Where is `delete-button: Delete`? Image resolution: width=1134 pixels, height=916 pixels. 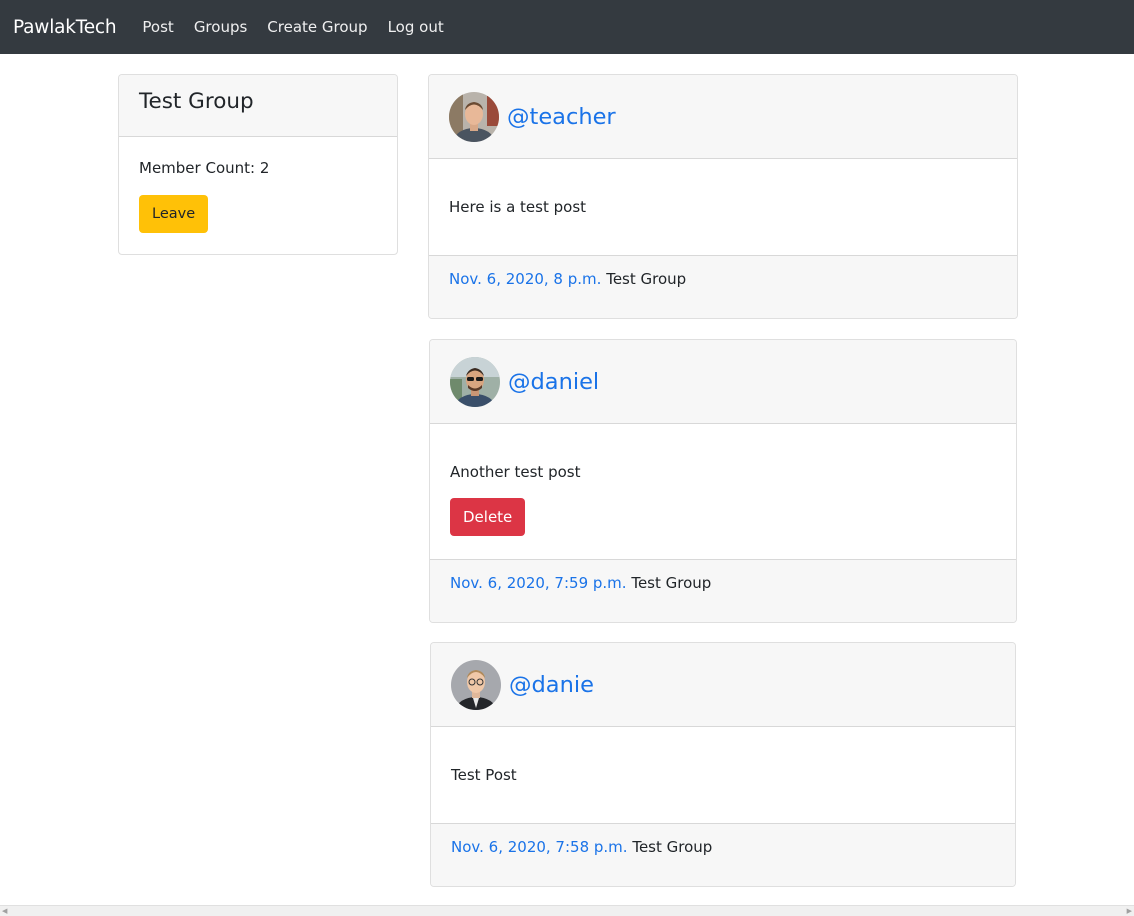 delete-button: Delete is located at coordinates (488, 517).